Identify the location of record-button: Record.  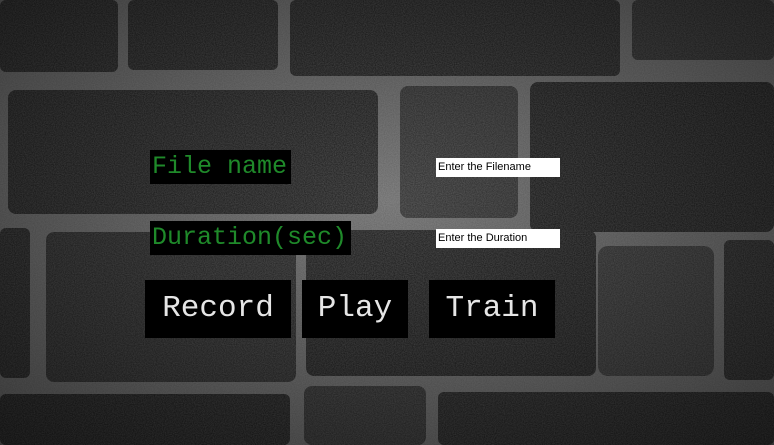
(218, 309).